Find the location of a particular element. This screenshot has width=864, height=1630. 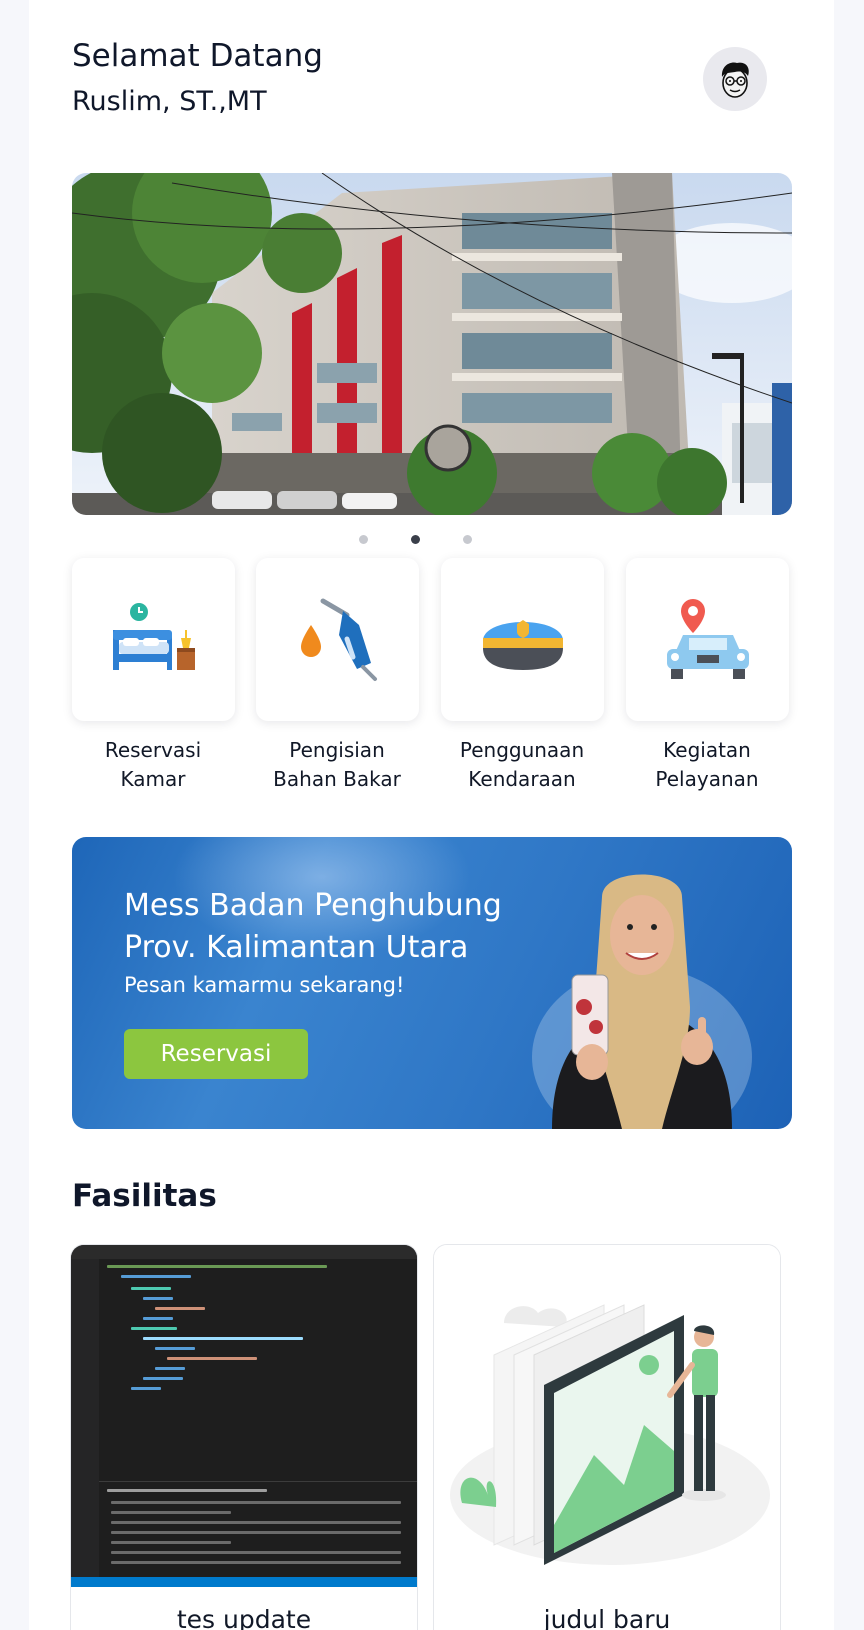

facility-card-judul-baru: judul baru is located at coordinates (607, 1437).